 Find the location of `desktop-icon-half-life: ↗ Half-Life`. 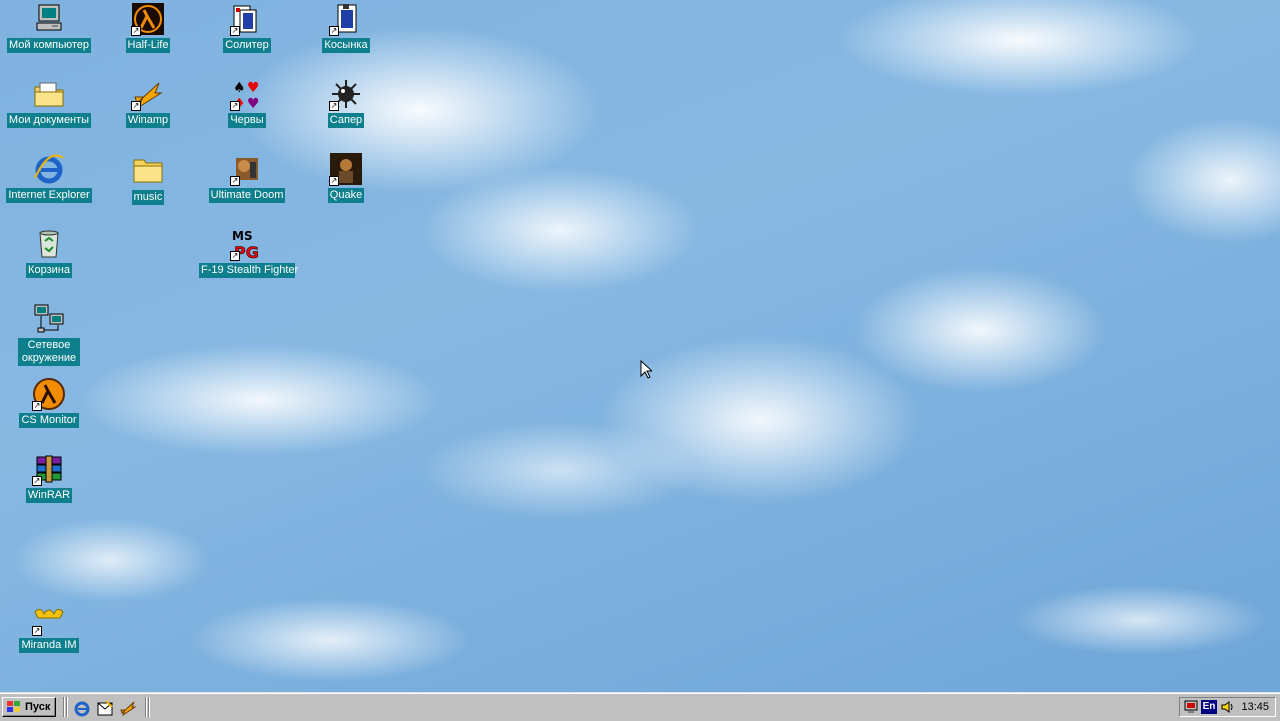

desktop-icon-half-life: ↗ Half-Life is located at coordinates (148, 27).